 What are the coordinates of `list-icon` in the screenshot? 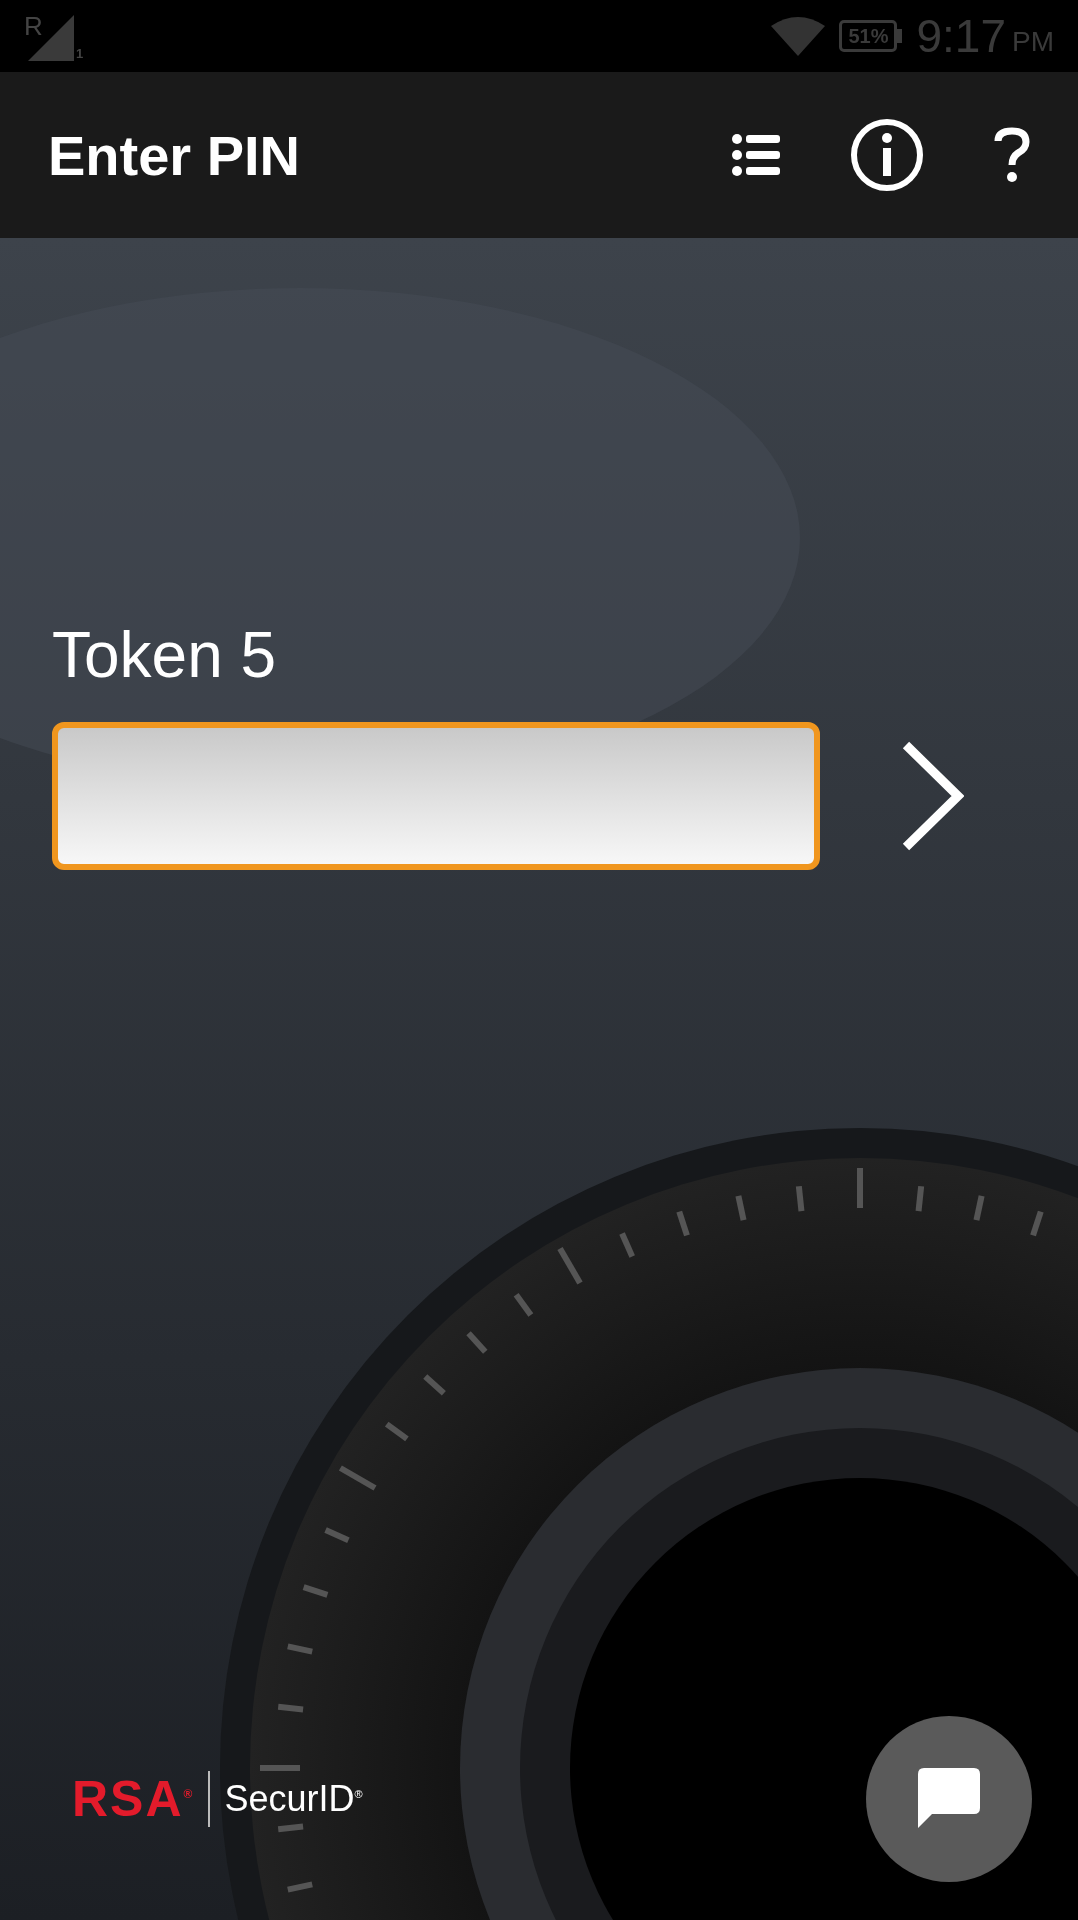 It's located at (756, 155).